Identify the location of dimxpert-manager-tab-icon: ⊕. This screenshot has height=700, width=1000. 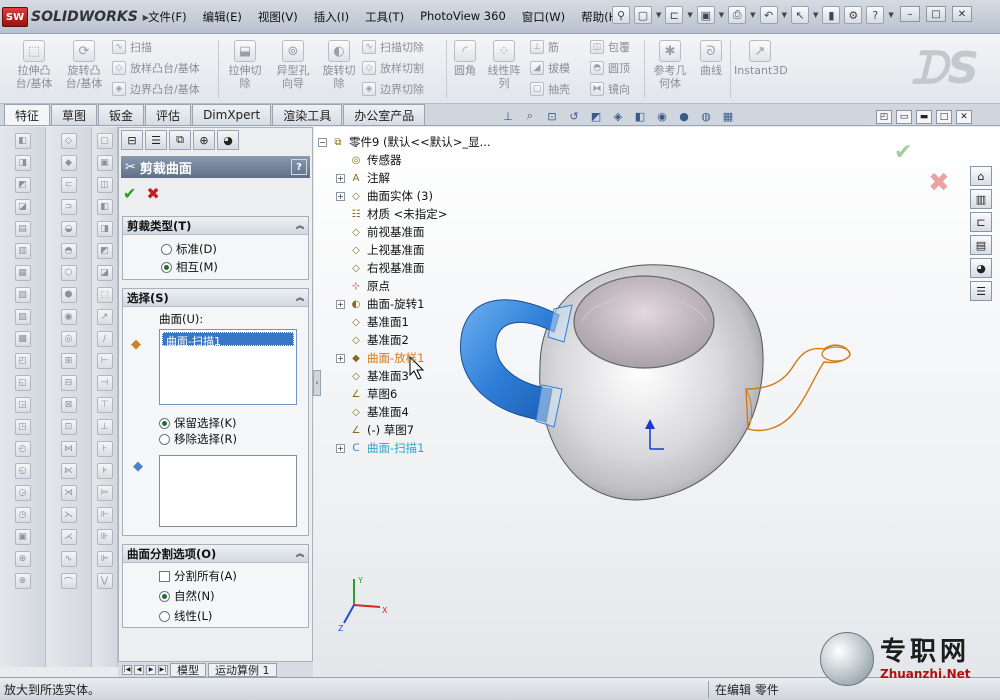
(204, 140).